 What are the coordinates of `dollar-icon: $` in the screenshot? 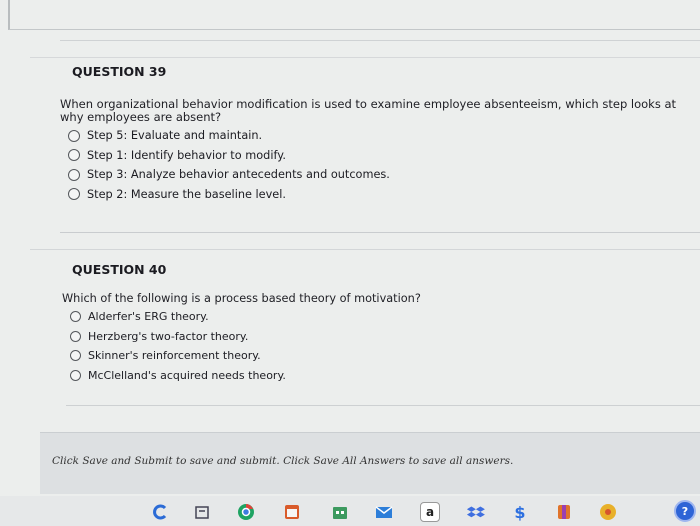 It's located at (520, 512).